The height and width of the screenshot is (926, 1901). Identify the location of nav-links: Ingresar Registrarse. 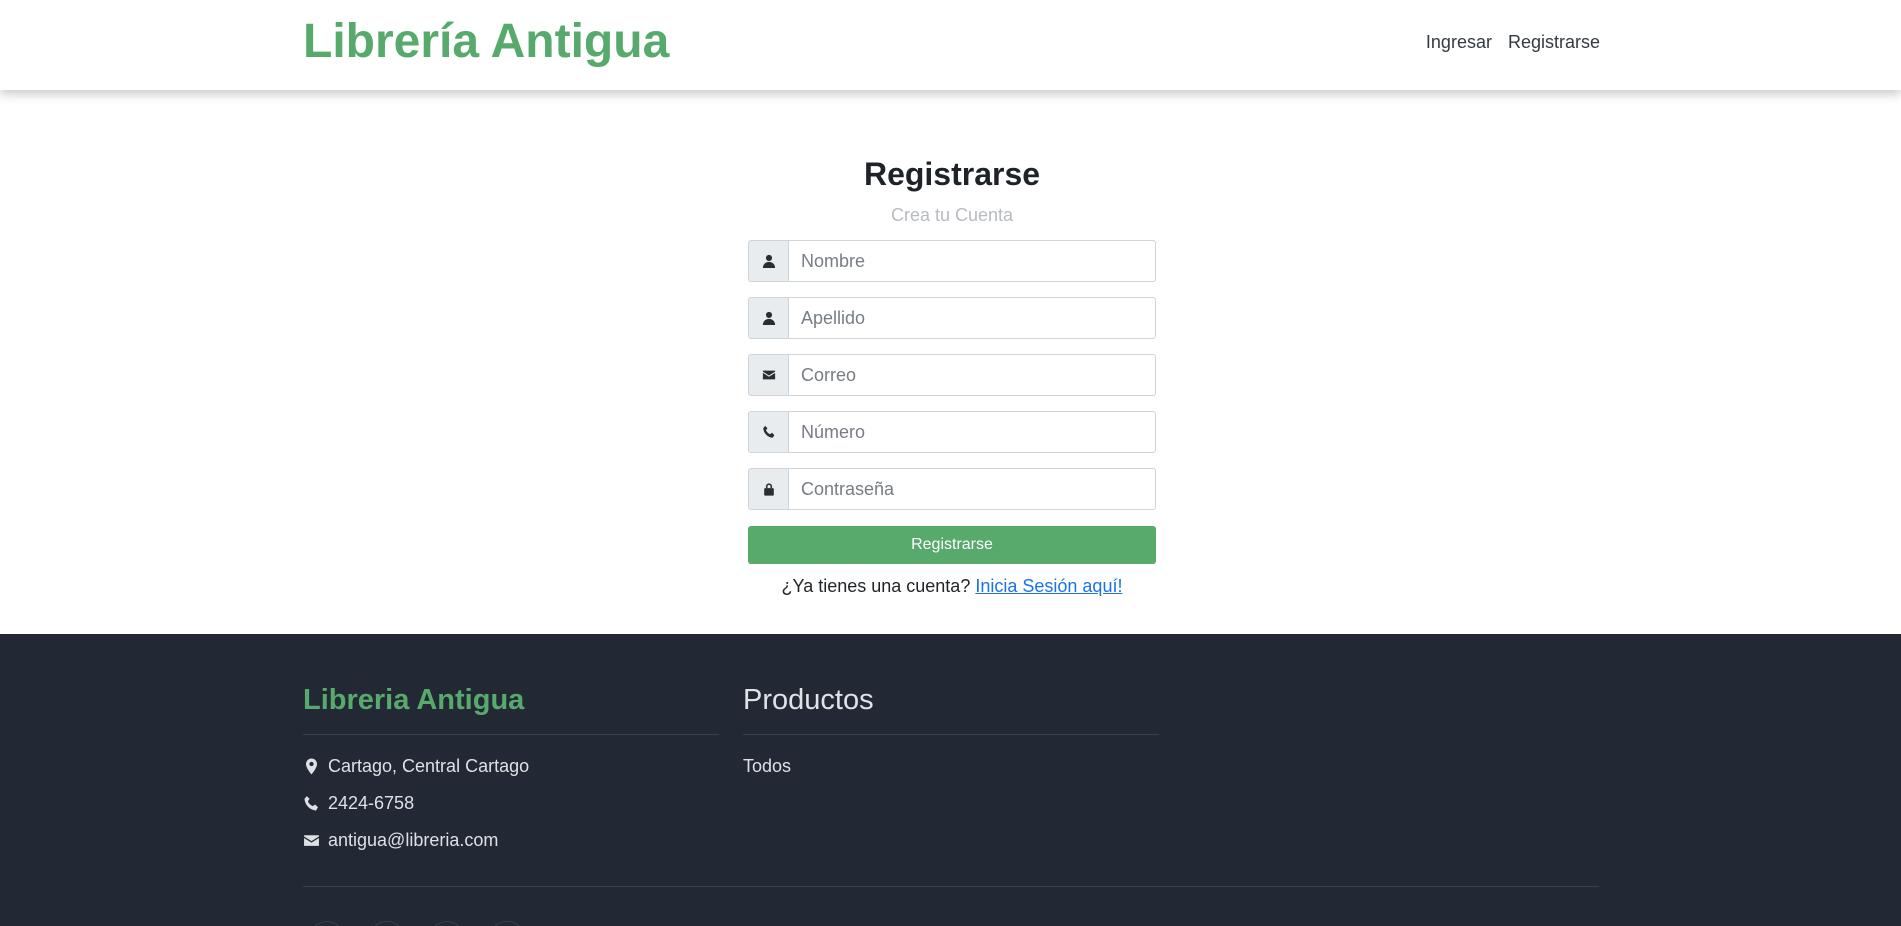
(1513, 42).